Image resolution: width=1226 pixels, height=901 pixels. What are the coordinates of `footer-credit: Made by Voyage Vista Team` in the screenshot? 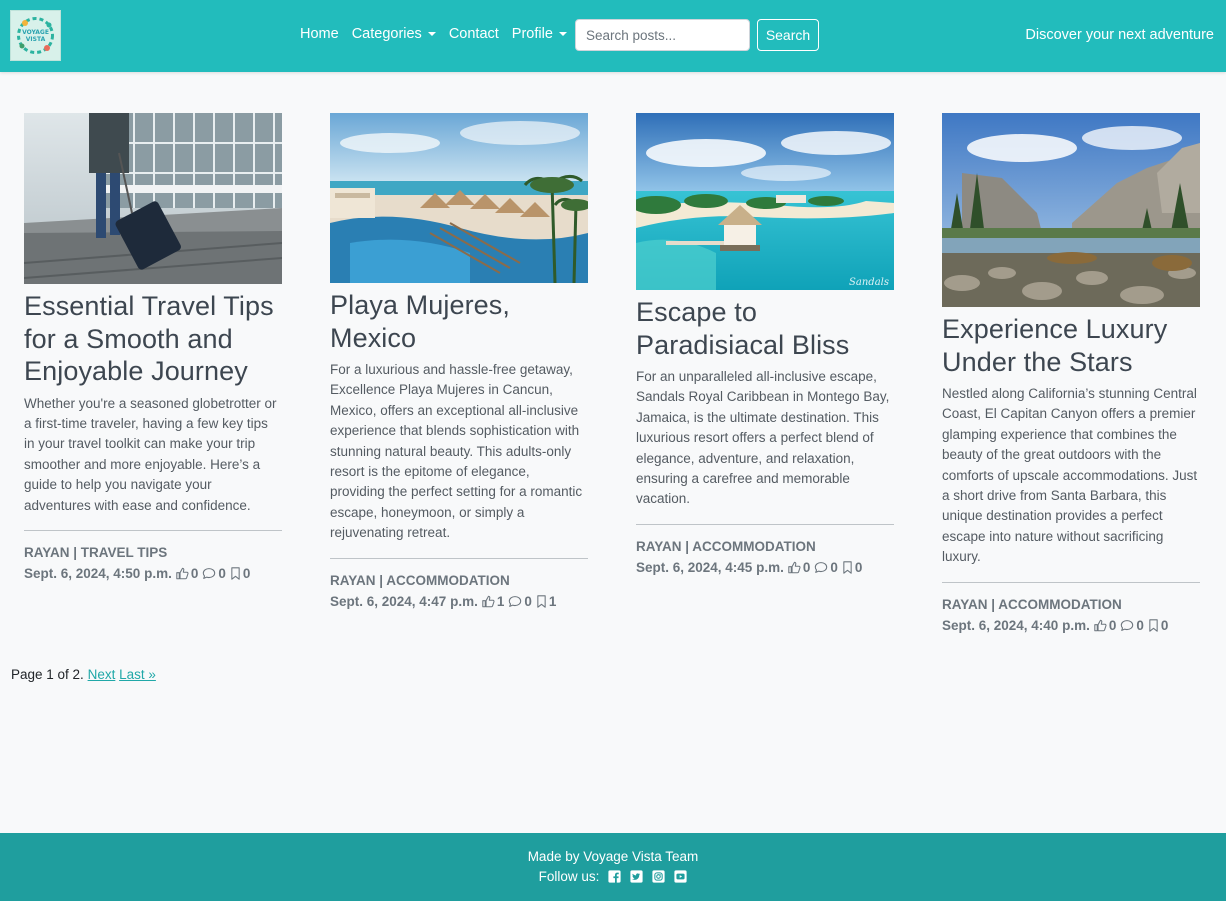 It's located at (613, 856).